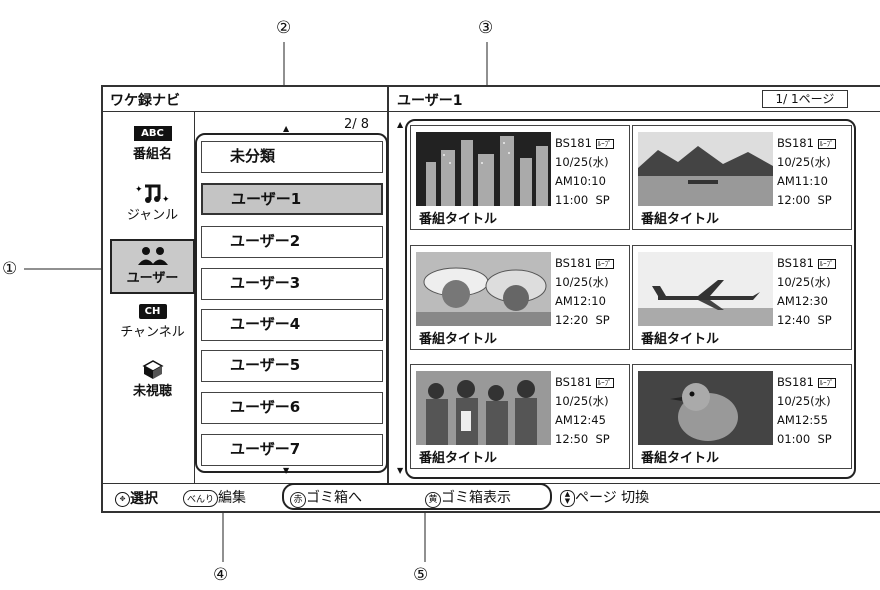 The width and height of the screenshot is (880, 590). Describe the element at coordinates (584, 172) in the screenshot. I see `recording-meta: BS181 ﾙｰﾌﾟ 10/25(水) AM10:10 11:00 SP` at that location.